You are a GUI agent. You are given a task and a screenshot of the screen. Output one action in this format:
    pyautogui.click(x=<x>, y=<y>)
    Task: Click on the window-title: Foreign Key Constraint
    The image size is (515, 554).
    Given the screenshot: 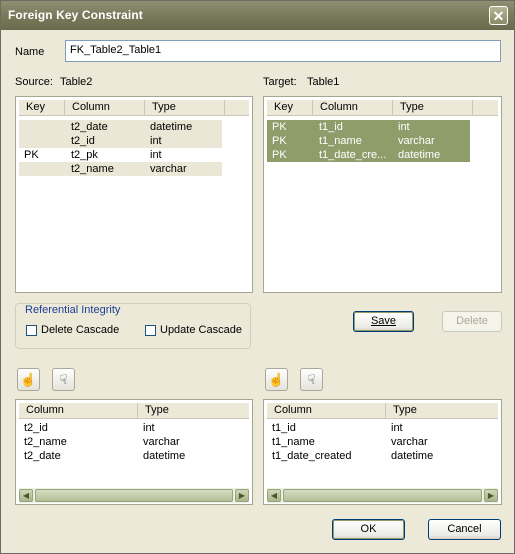 What is the action you would take?
    pyautogui.click(x=75, y=15)
    